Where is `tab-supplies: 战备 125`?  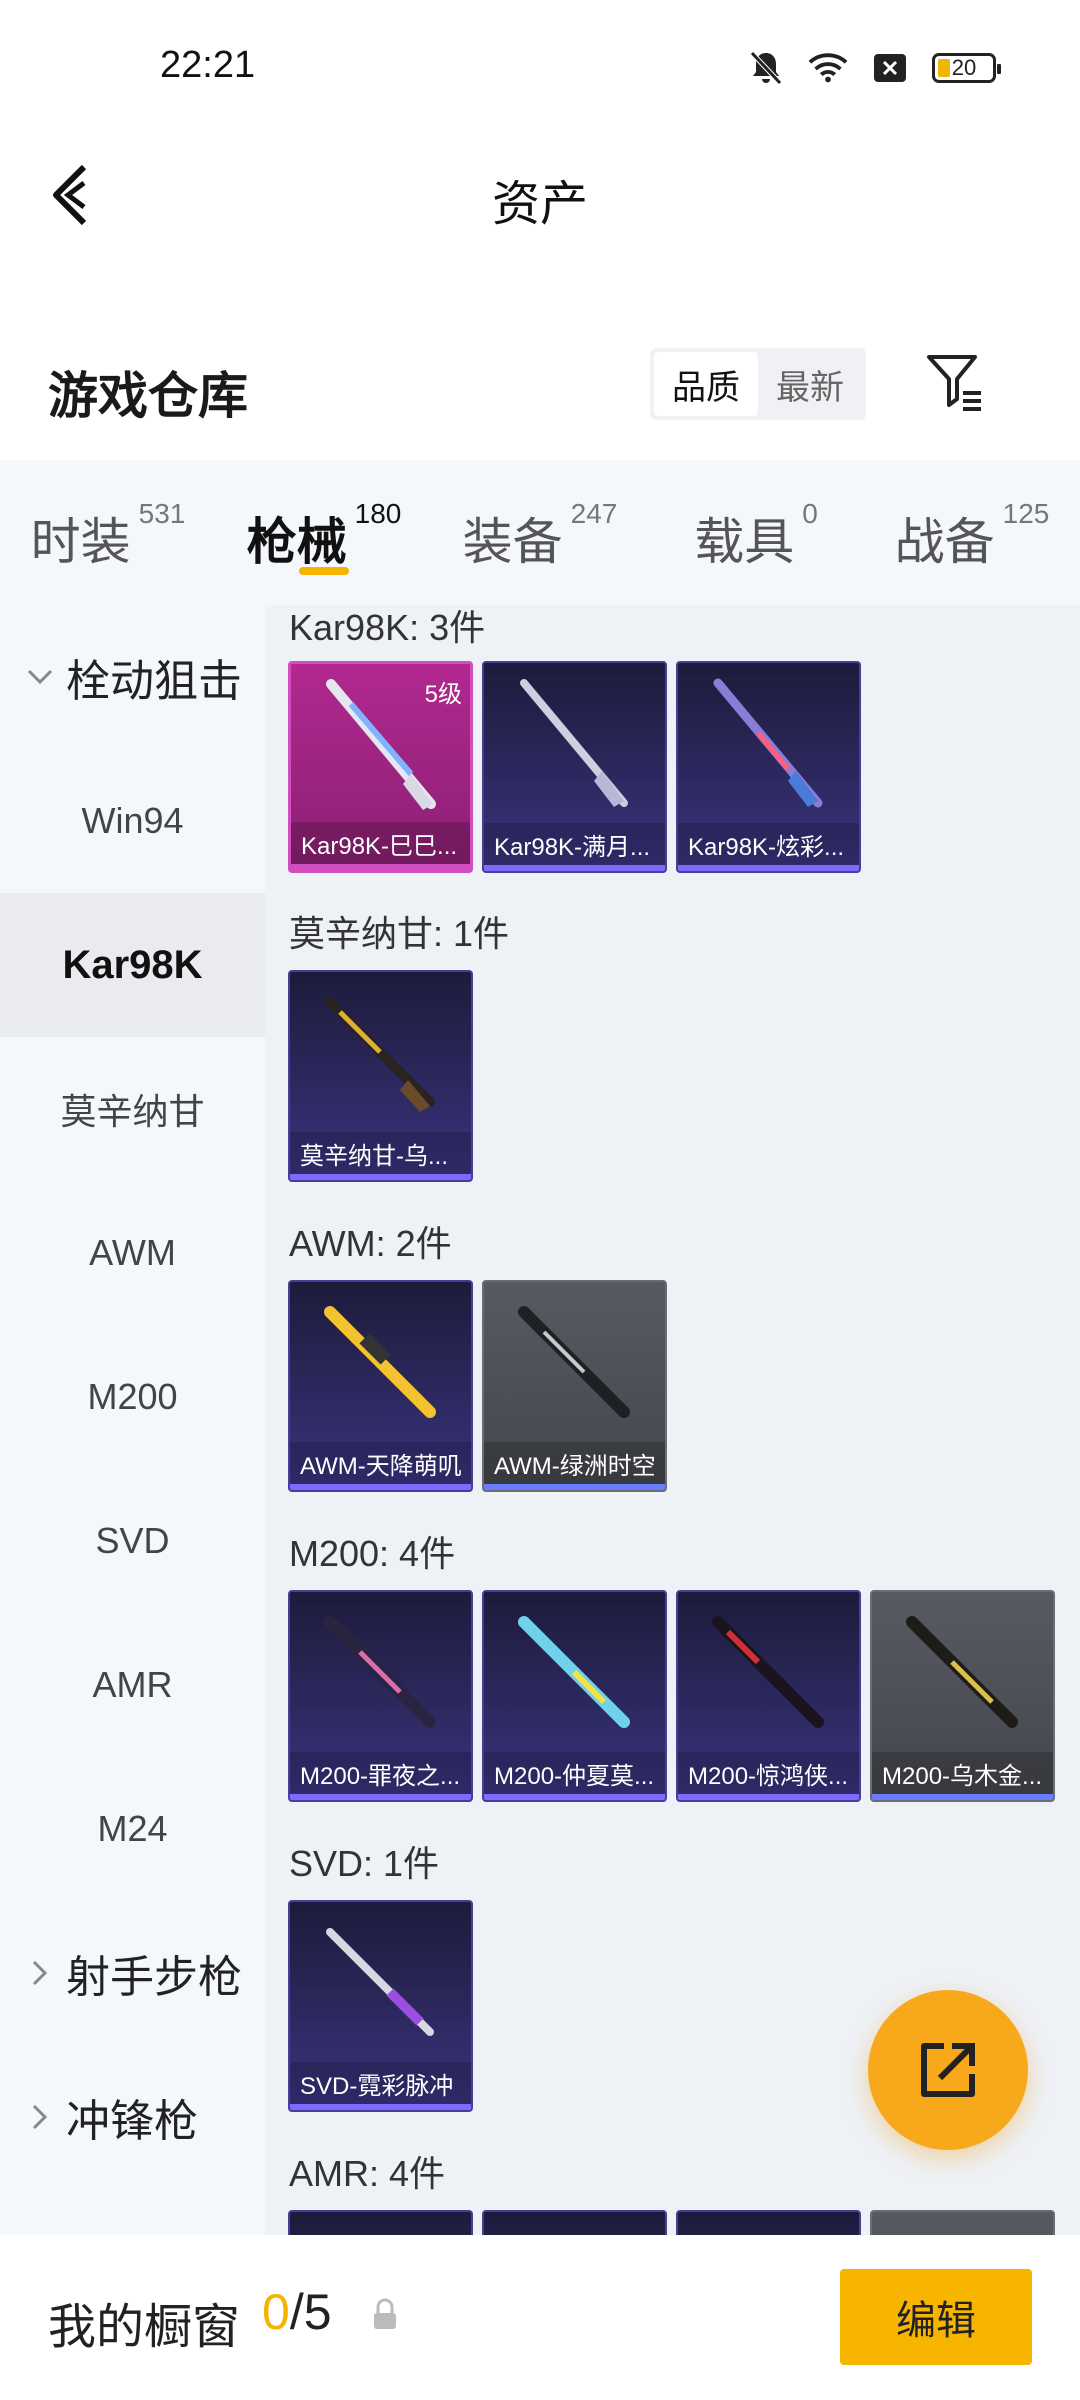 tab-supplies: 战备 125 is located at coordinates (972, 532).